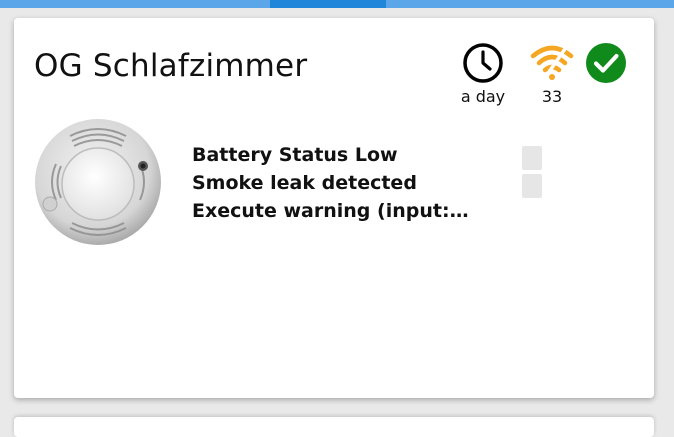 This screenshot has width=674, height=437. I want to click on expose-label: Battery Status Low, so click(295, 155).